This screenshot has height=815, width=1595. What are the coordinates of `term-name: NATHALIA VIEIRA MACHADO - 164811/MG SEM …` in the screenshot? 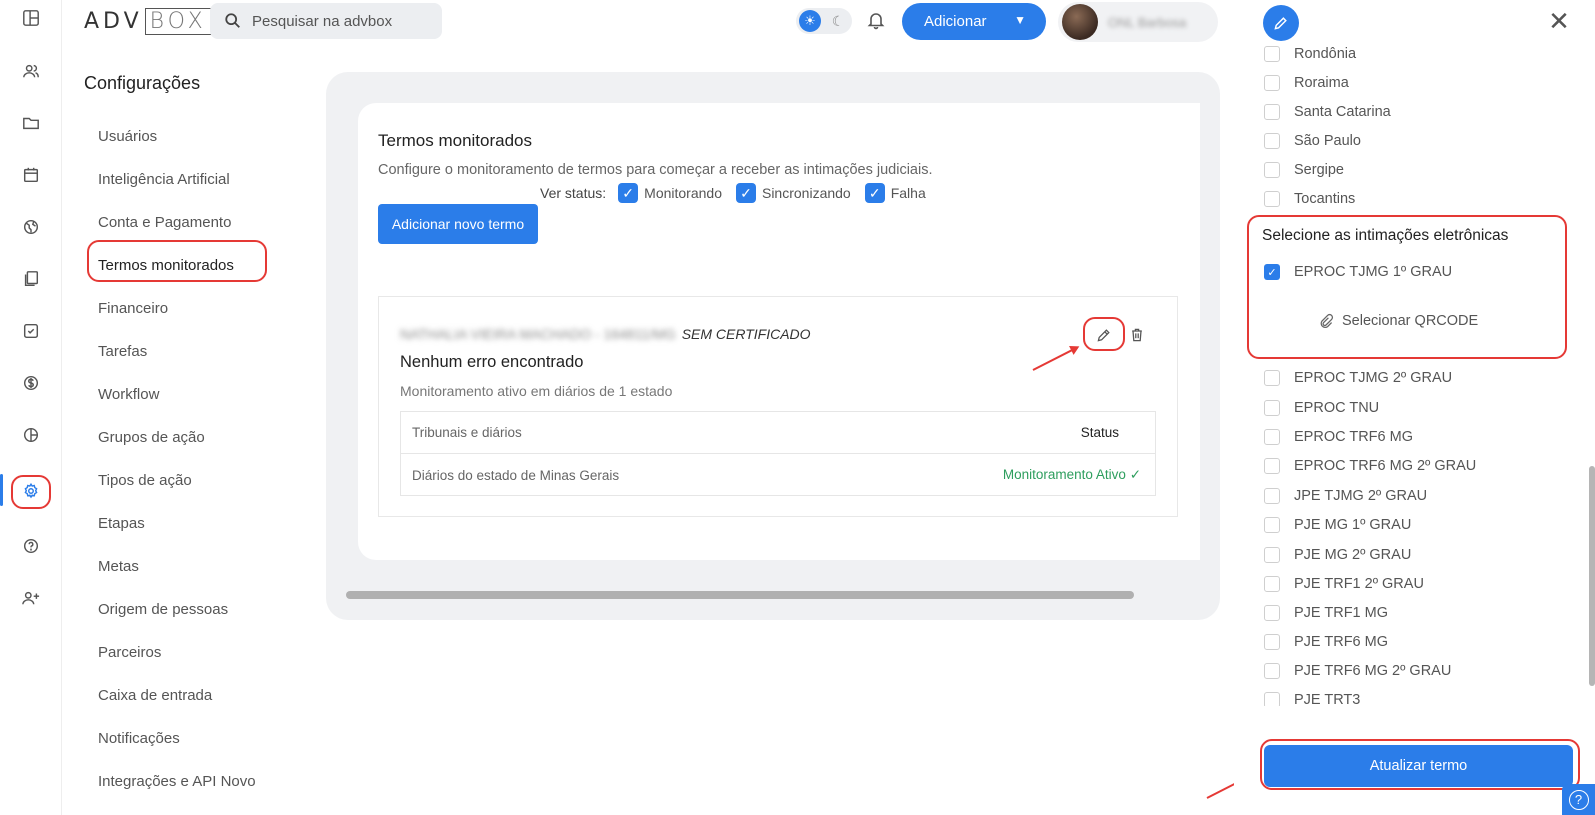 It's located at (605, 334).